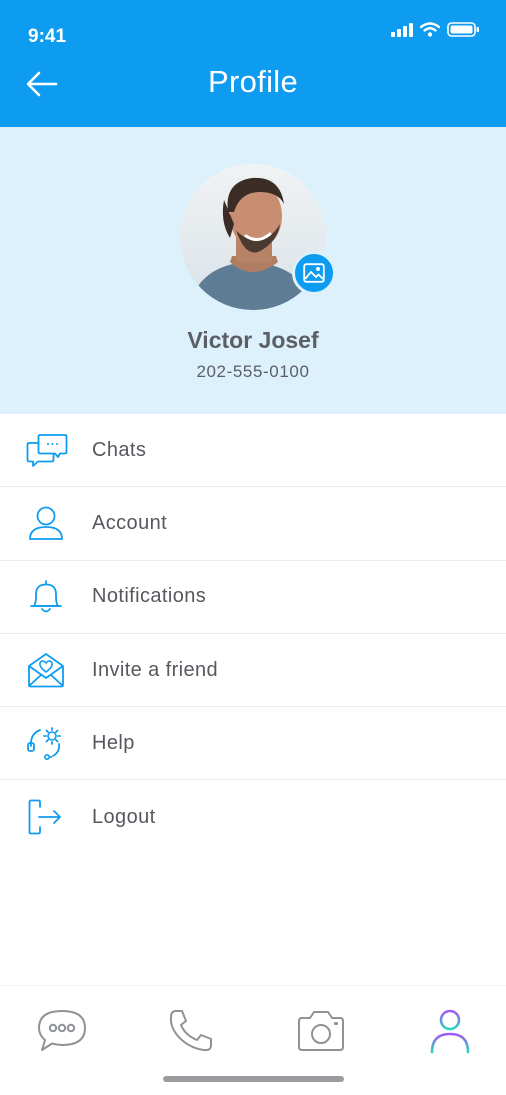 This screenshot has width=506, height=1095. I want to click on status-icons, so click(435, 29).